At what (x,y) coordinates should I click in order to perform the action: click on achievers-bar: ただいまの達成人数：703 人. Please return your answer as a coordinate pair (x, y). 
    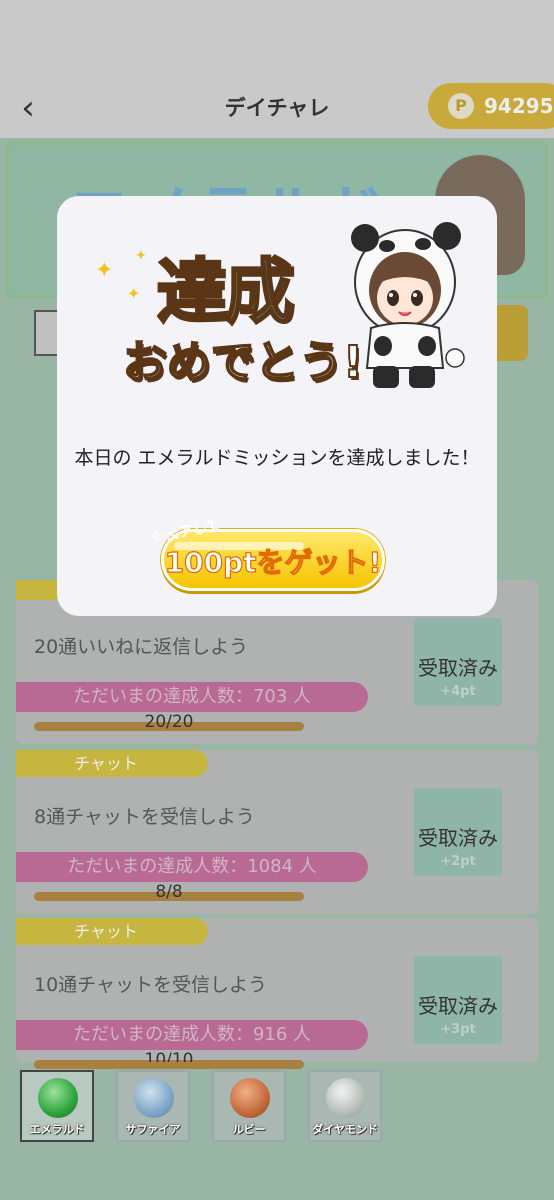
    Looking at the image, I should click on (192, 697).